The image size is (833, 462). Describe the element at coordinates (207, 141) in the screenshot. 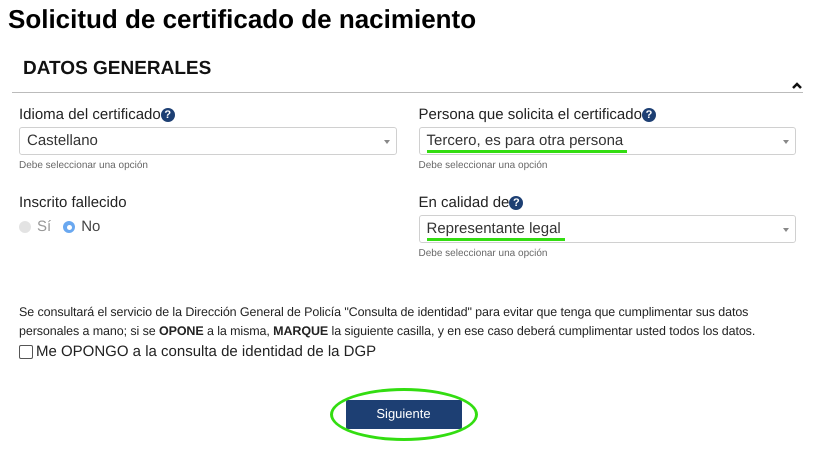

I see `select-field: Castellano` at that location.